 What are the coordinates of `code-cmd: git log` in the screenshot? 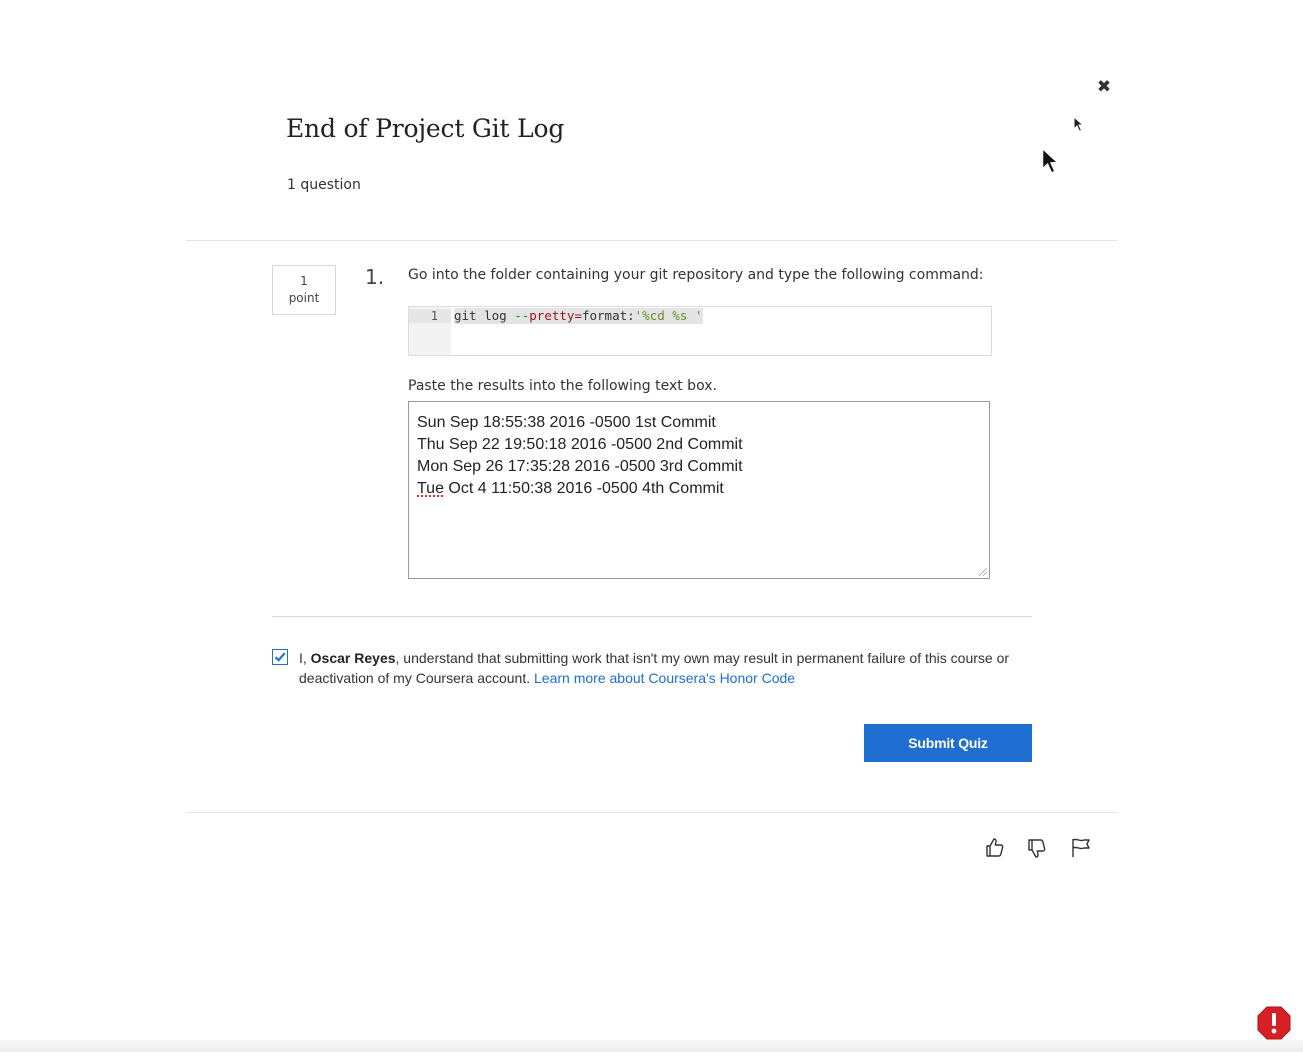 It's located at (484, 315).